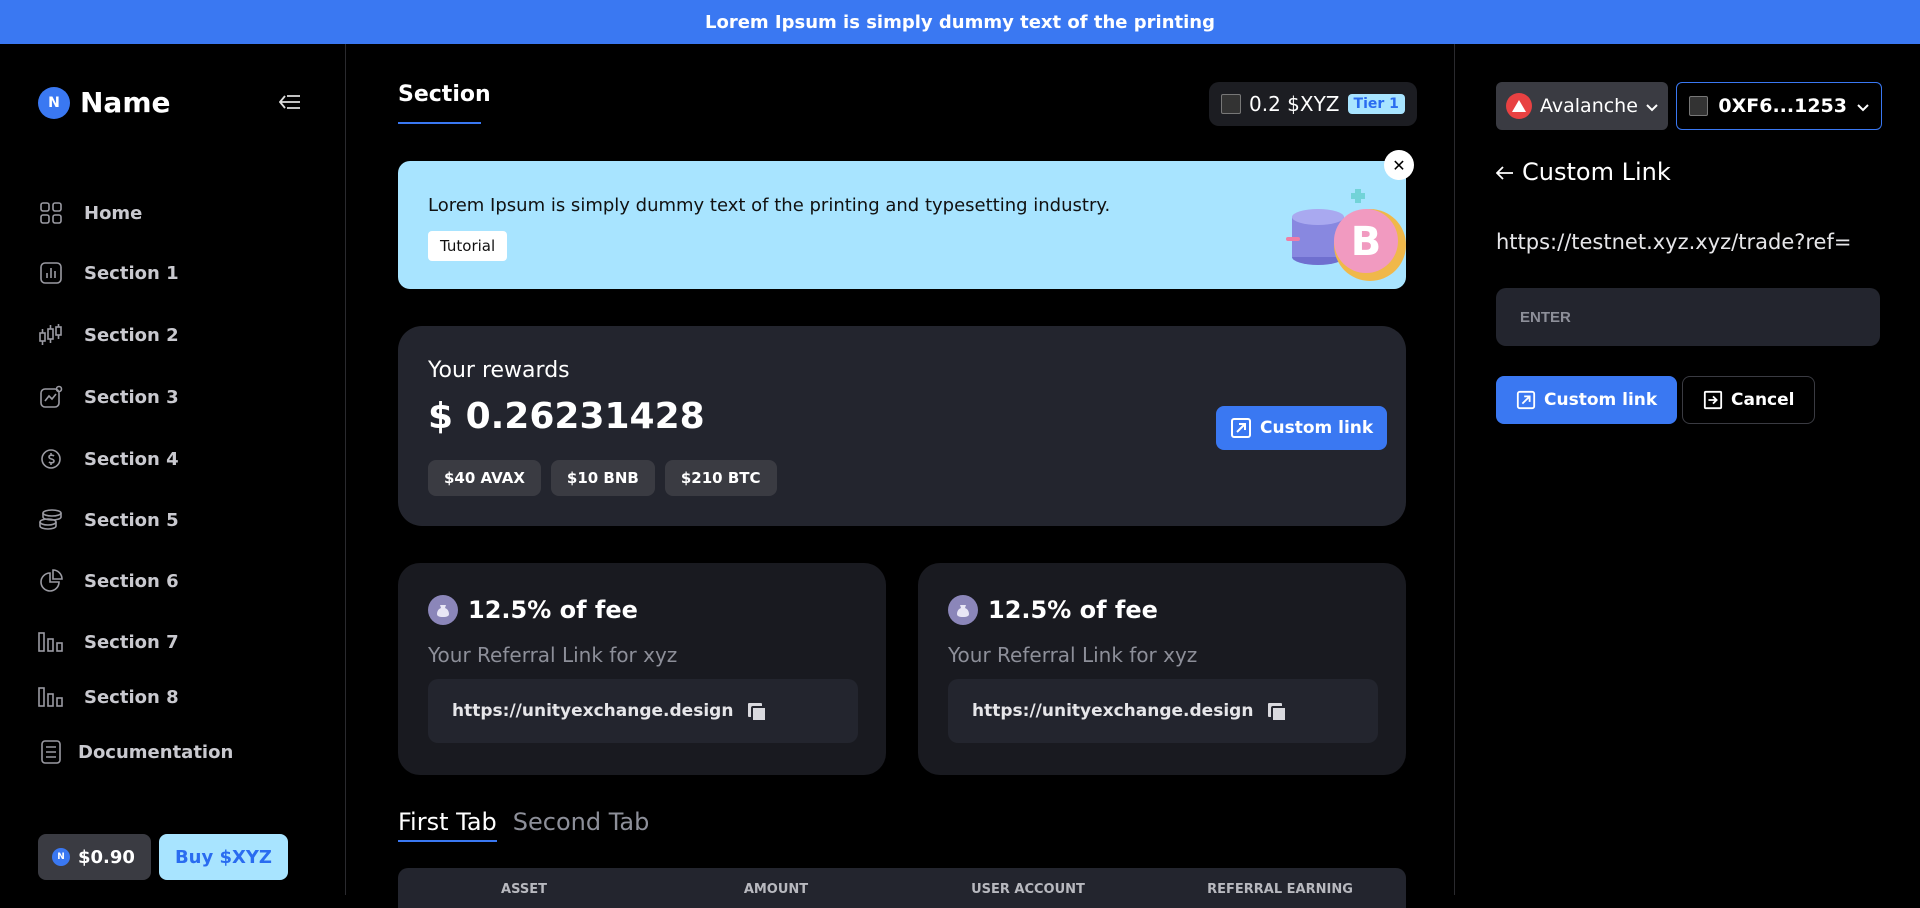 The image size is (1920, 908). Describe the element at coordinates (1280, 889) in the screenshot. I see `column-header: REFERRAL EARNING` at that location.